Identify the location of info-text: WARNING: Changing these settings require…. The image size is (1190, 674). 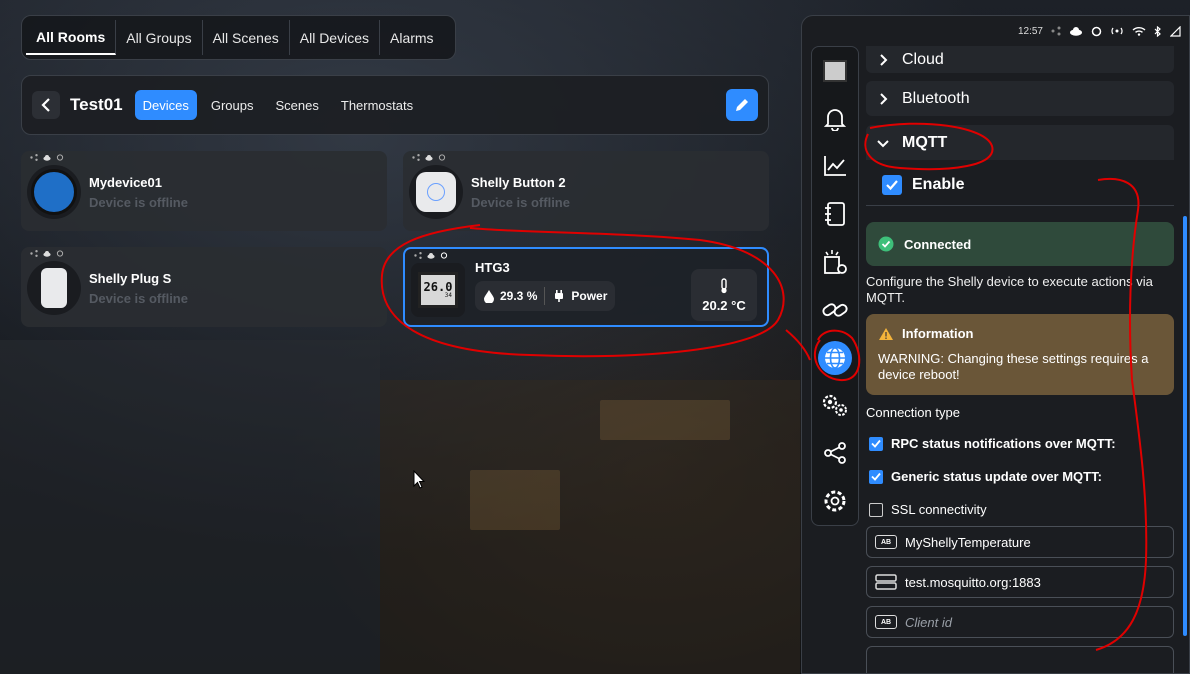
(1013, 366).